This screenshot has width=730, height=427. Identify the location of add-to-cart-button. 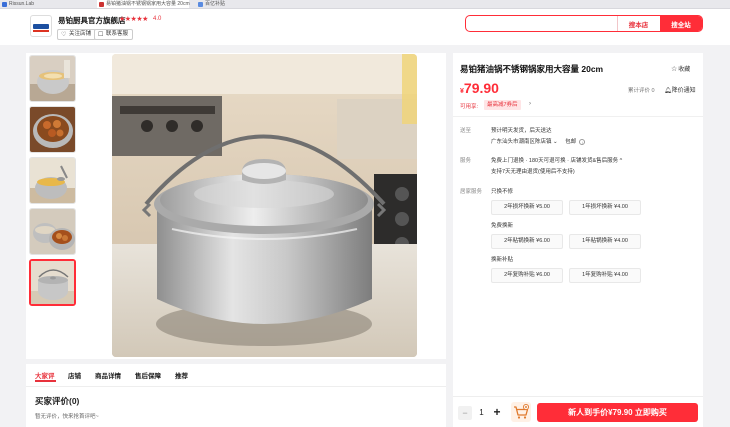
(521, 412).